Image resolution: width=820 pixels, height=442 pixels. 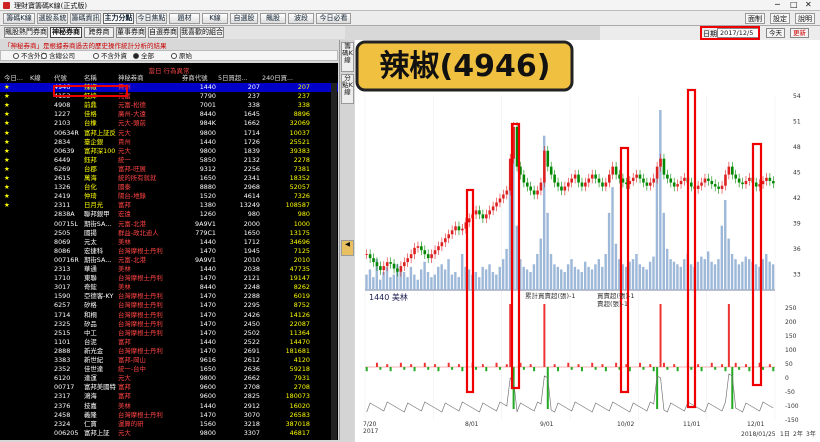 What do you see at coordinates (738, 33) in the screenshot?
I see `date-select: 2017/12/5` at bounding box center [738, 33].